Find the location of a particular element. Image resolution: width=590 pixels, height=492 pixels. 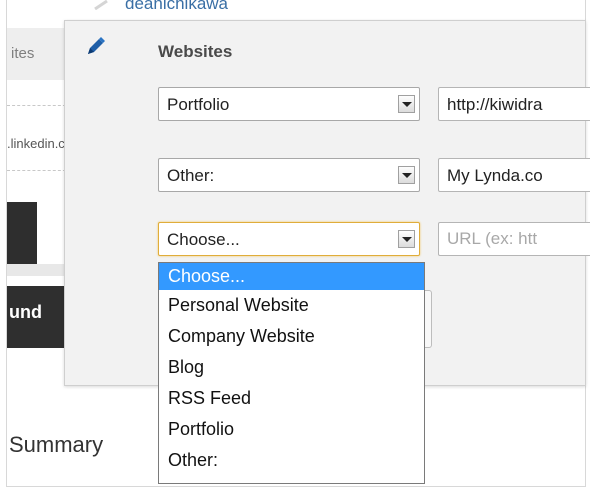

selected-value: Other: is located at coordinates (191, 175).